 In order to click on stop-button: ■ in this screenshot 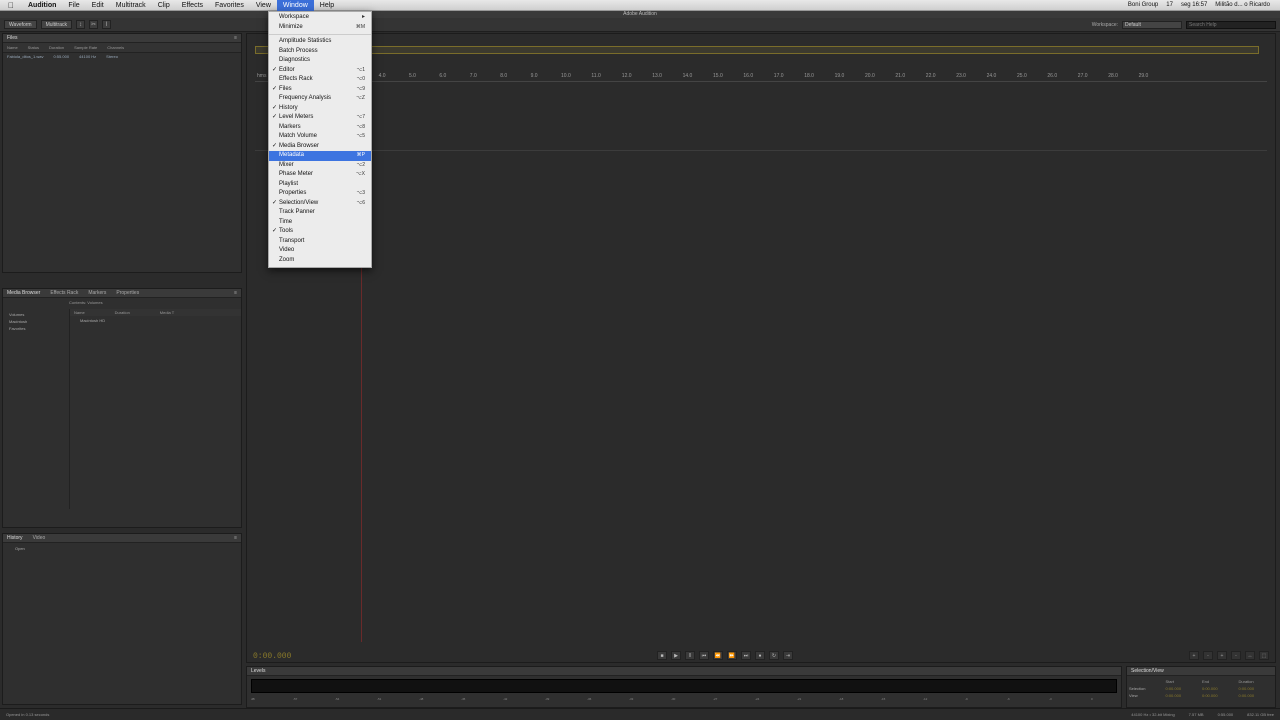, I will do `click(662, 655)`.